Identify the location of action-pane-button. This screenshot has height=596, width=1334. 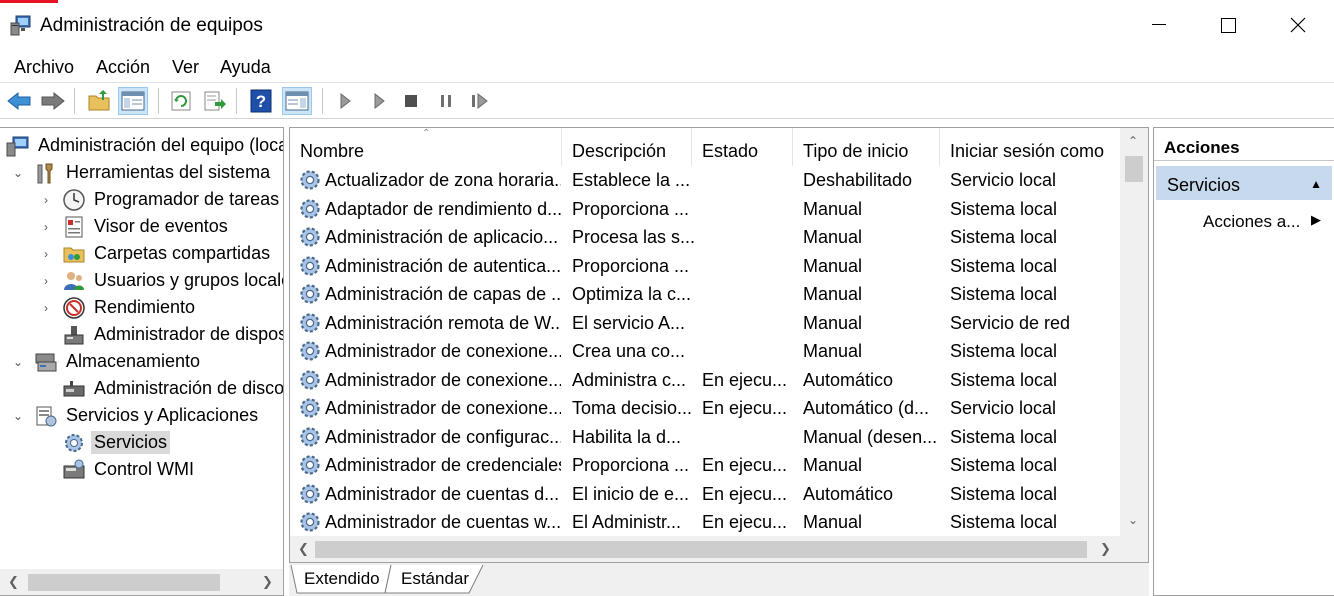
(297, 101).